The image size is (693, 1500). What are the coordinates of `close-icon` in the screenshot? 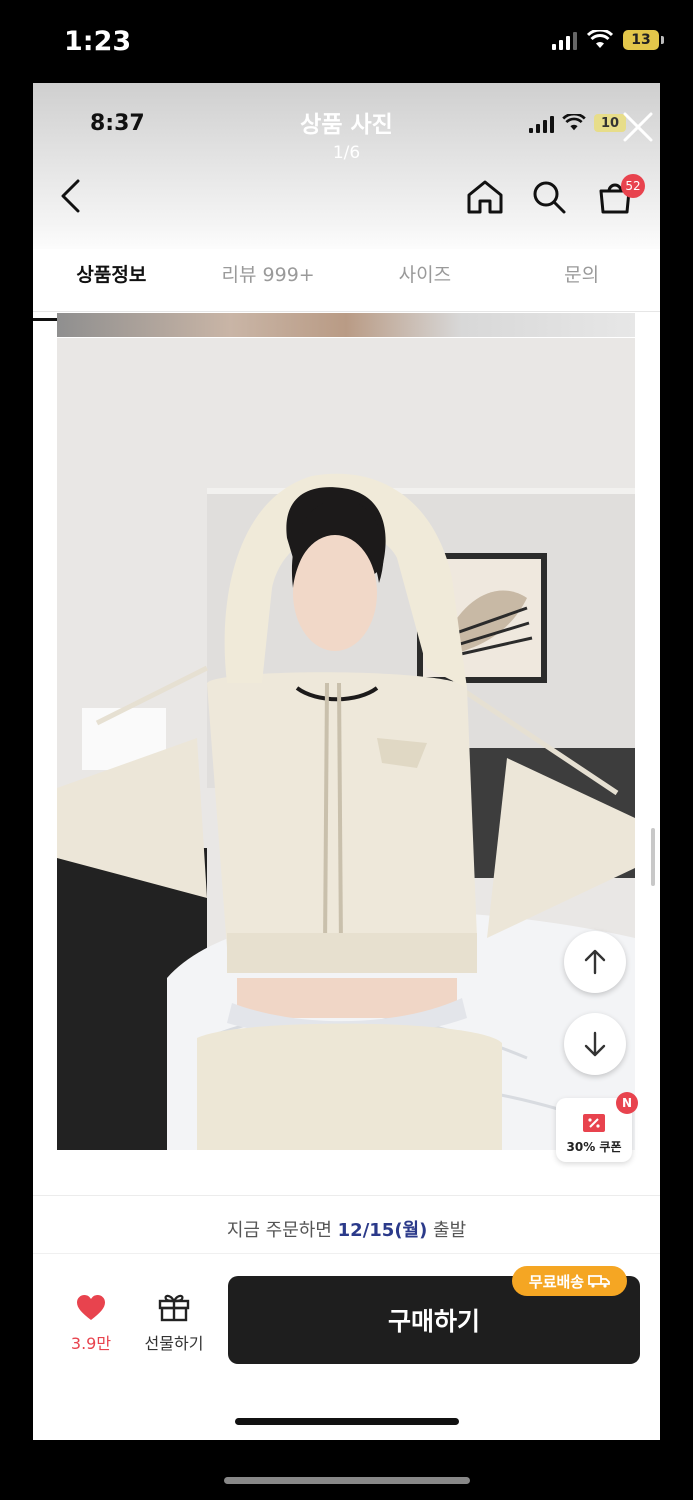 It's located at (638, 127).